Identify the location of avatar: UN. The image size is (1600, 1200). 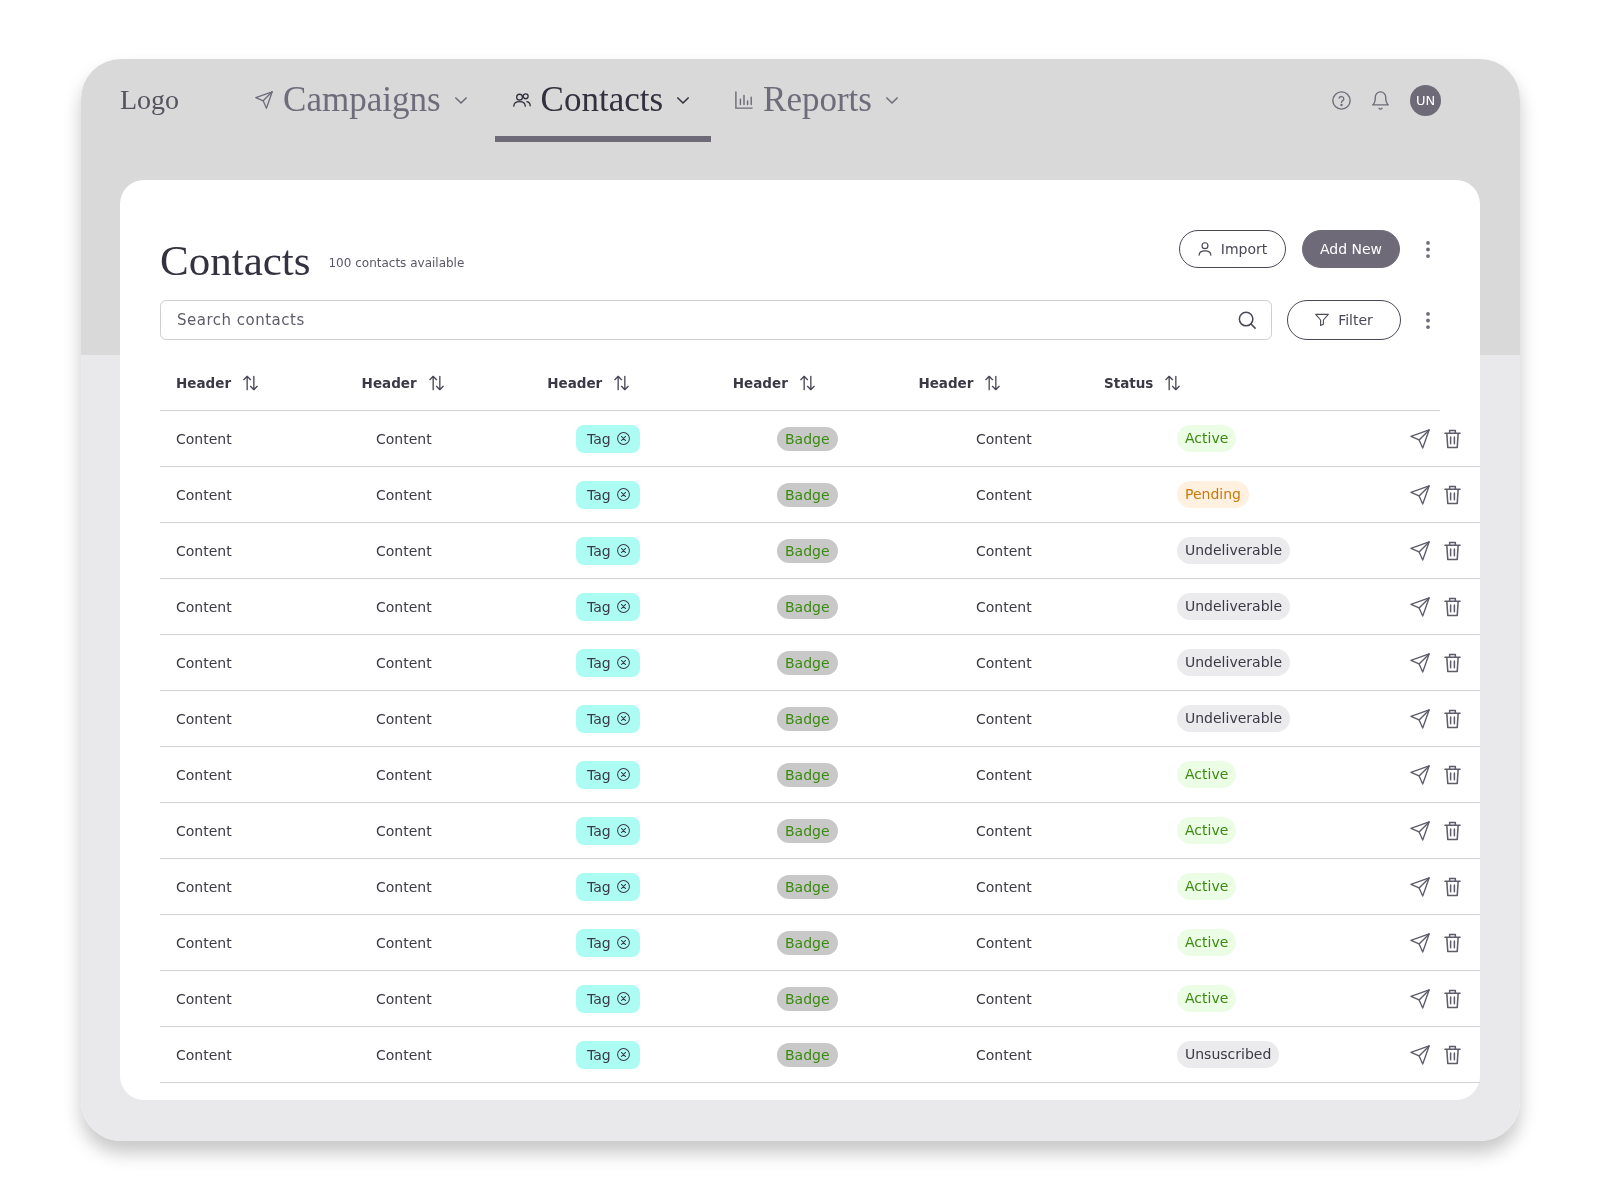
(1425, 100).